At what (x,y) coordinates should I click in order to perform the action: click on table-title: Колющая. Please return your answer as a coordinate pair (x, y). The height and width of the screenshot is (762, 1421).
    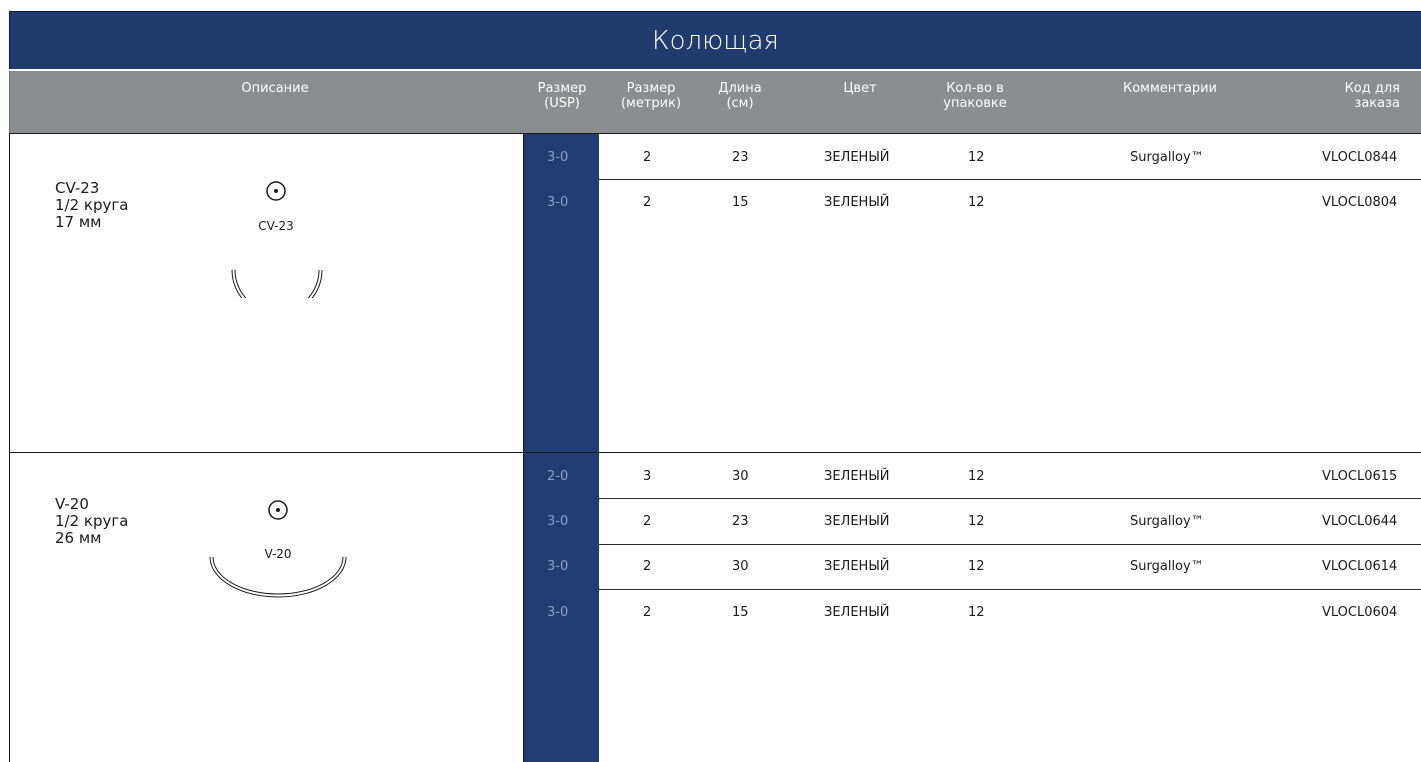
    Looking at the image, I should click on (715, 40).